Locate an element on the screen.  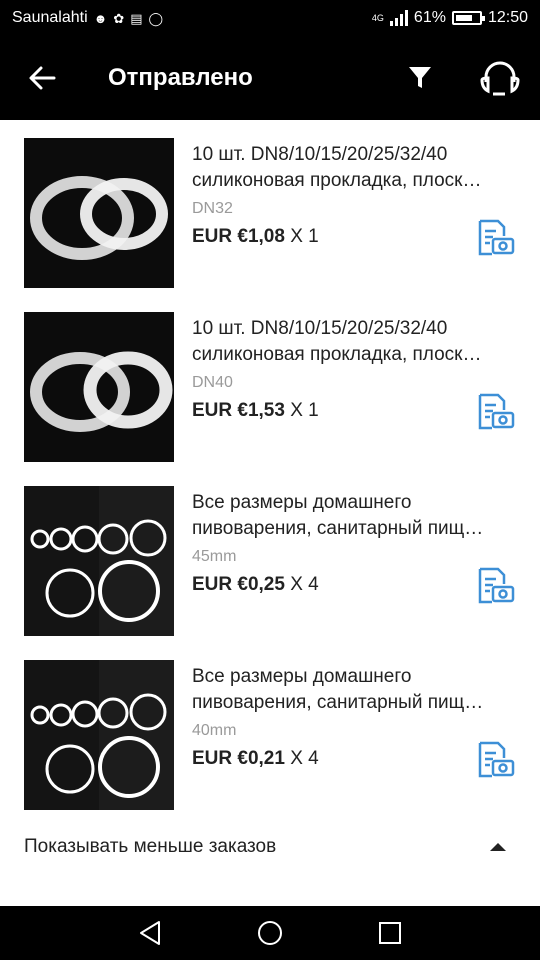
filter-button is located at coordinates (420, 78).